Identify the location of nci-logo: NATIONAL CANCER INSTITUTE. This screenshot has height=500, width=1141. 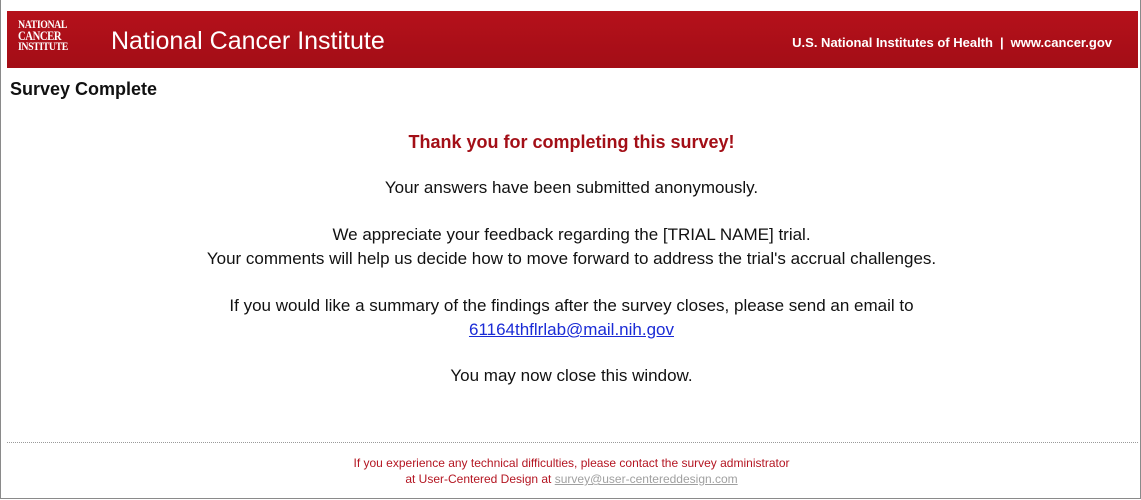
(59, 39).